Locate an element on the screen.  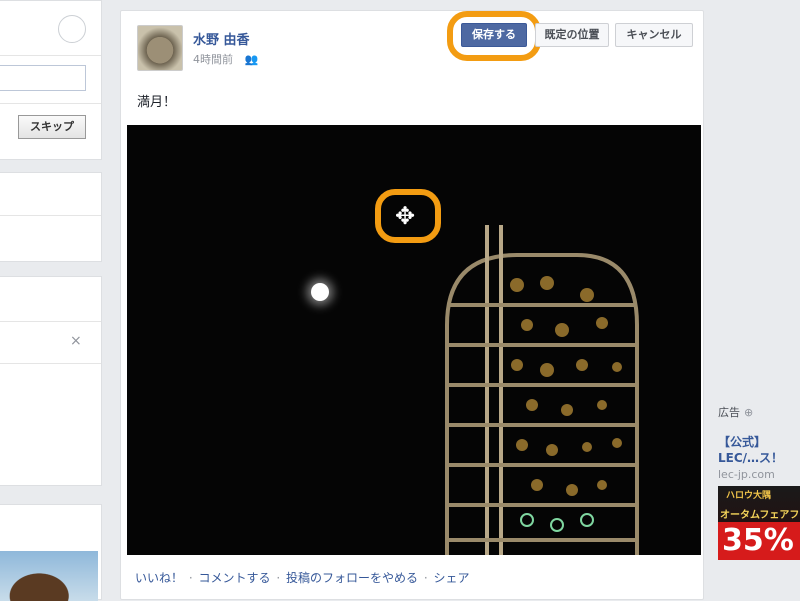
author-name: 水野 由香 is located at coordinates (221, 38).